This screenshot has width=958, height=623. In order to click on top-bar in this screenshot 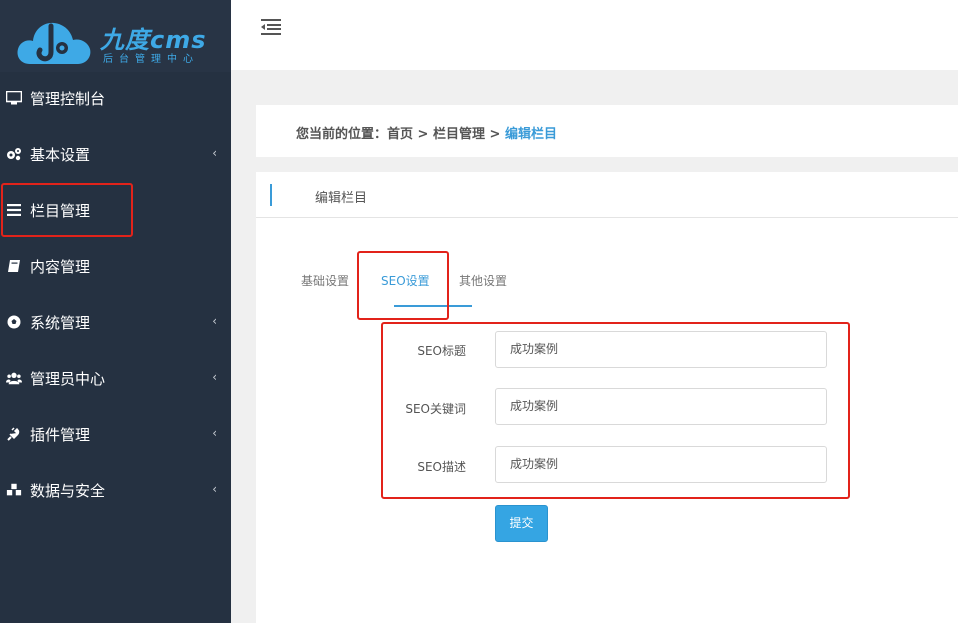, I will do `click(594, 35)`.